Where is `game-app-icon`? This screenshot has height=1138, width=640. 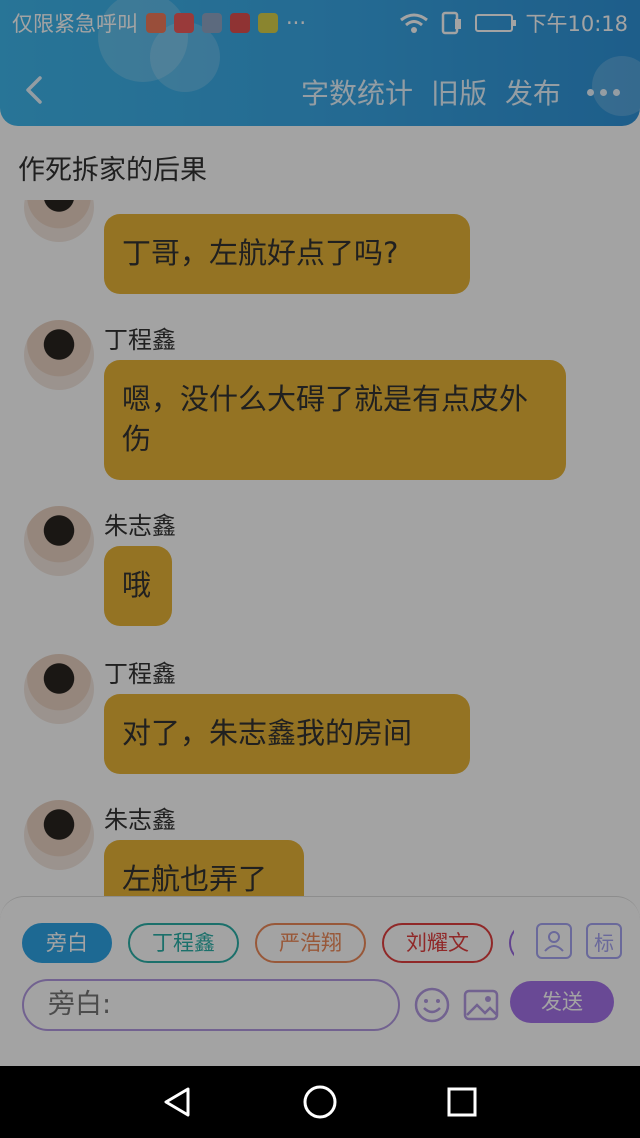 game-app-icon is located at coordinates (240, 23).